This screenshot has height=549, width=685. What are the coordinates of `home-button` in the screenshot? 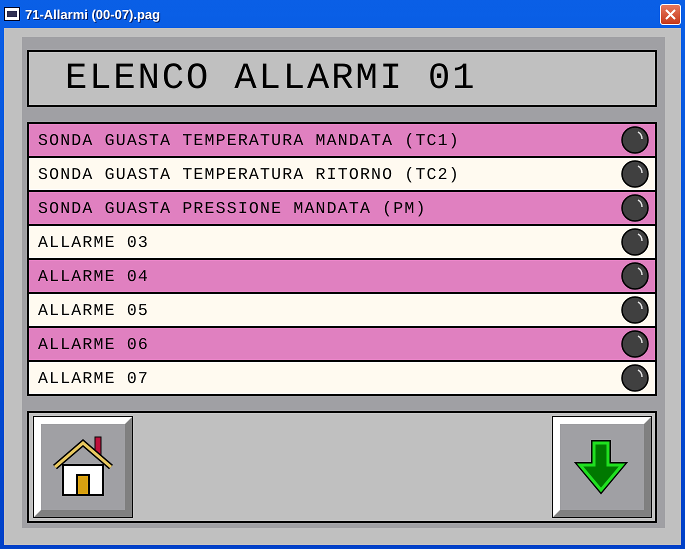 It's located at (83, 467).